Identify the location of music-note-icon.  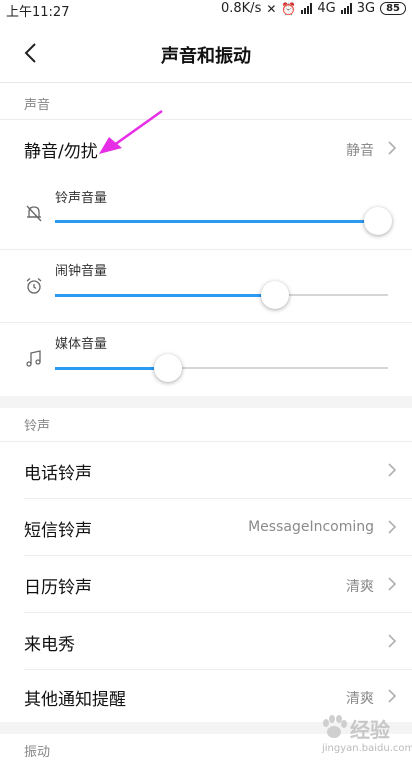
(33, 358).